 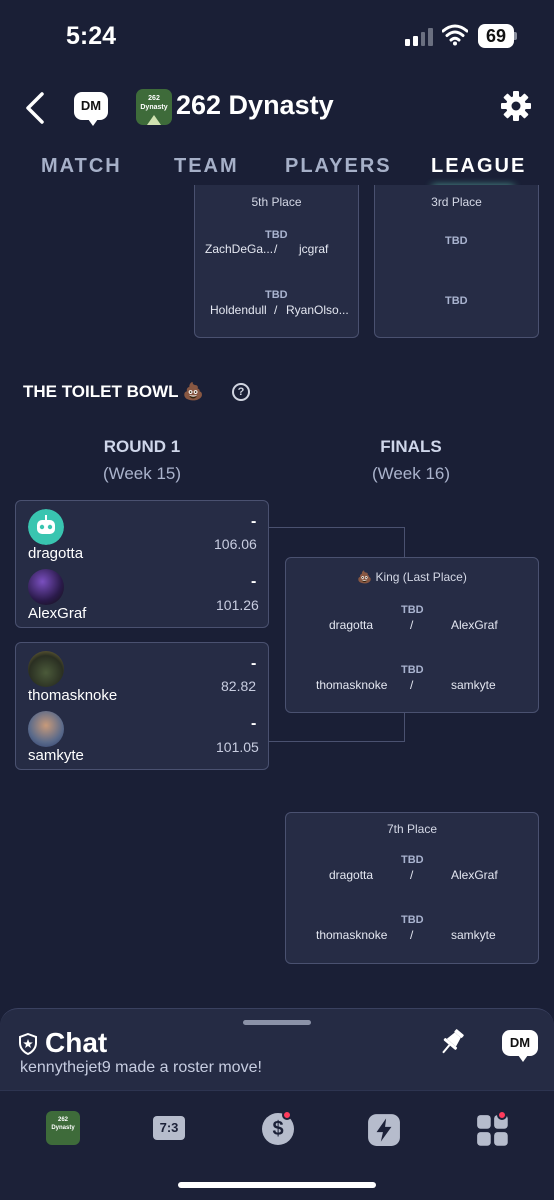 What do you see at coordinates (237, 747) in the screenshot?
I see `team-score: 101.05` at bounding box center [237, 747].